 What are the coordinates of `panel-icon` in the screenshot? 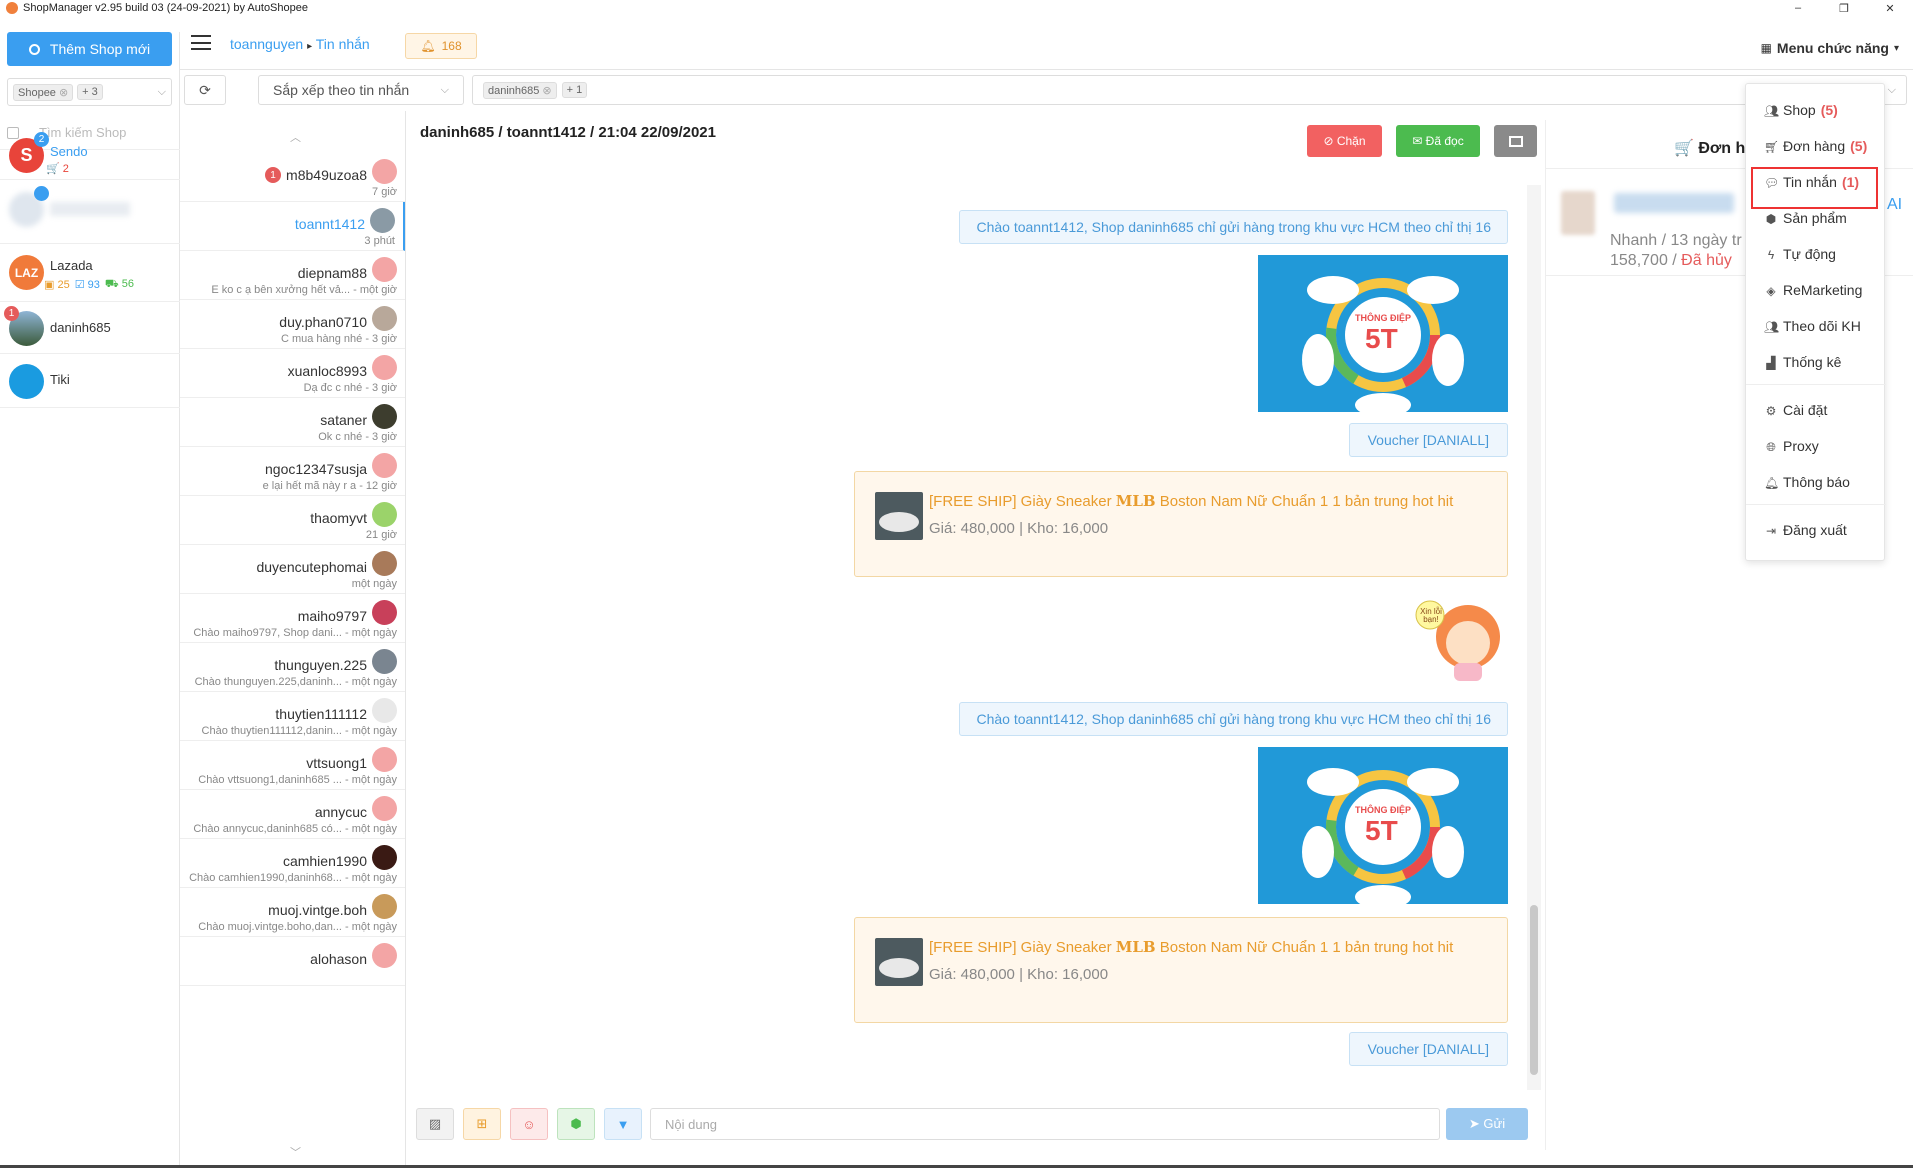 It's located at (1515, 141).